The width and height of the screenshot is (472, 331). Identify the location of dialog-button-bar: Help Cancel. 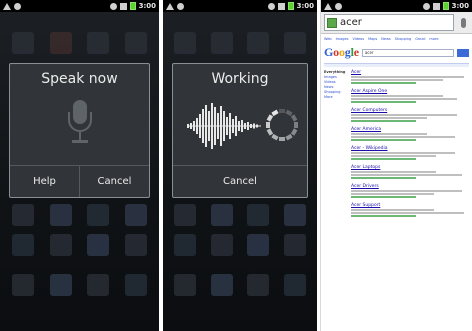
(79, 181).